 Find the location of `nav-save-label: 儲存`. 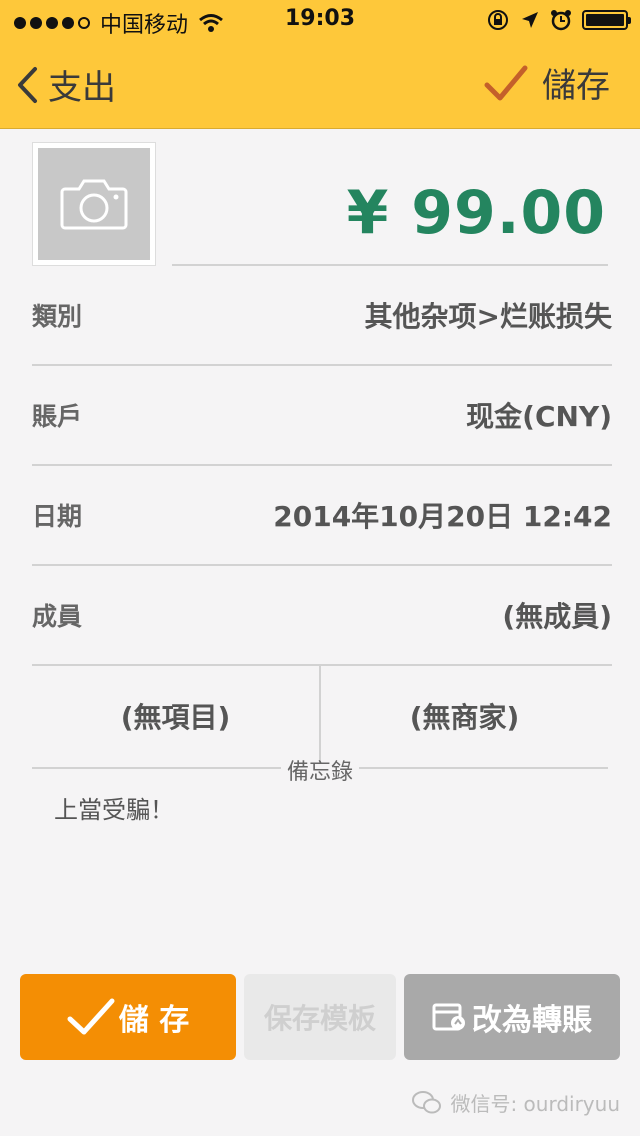

nav-save-label: 儲存 is located at coordinates (576, 86).